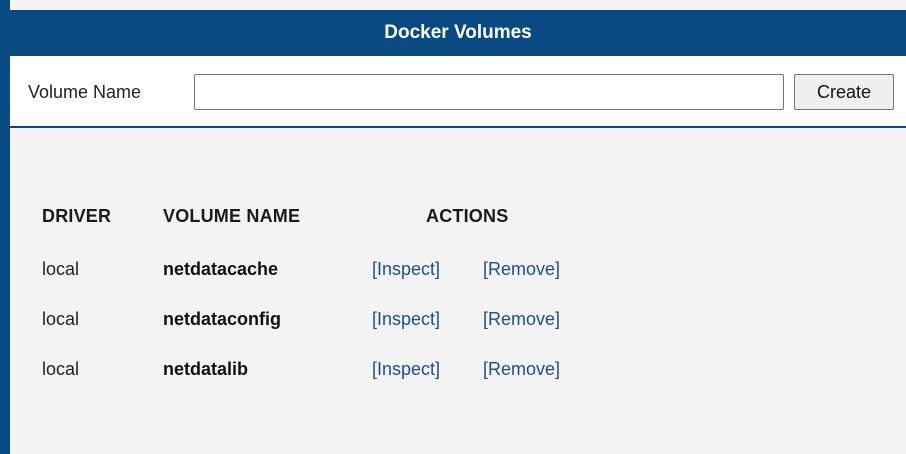 This screenshot has height=454, width=906. I want to click on volume-name-input, so click(489, 92).